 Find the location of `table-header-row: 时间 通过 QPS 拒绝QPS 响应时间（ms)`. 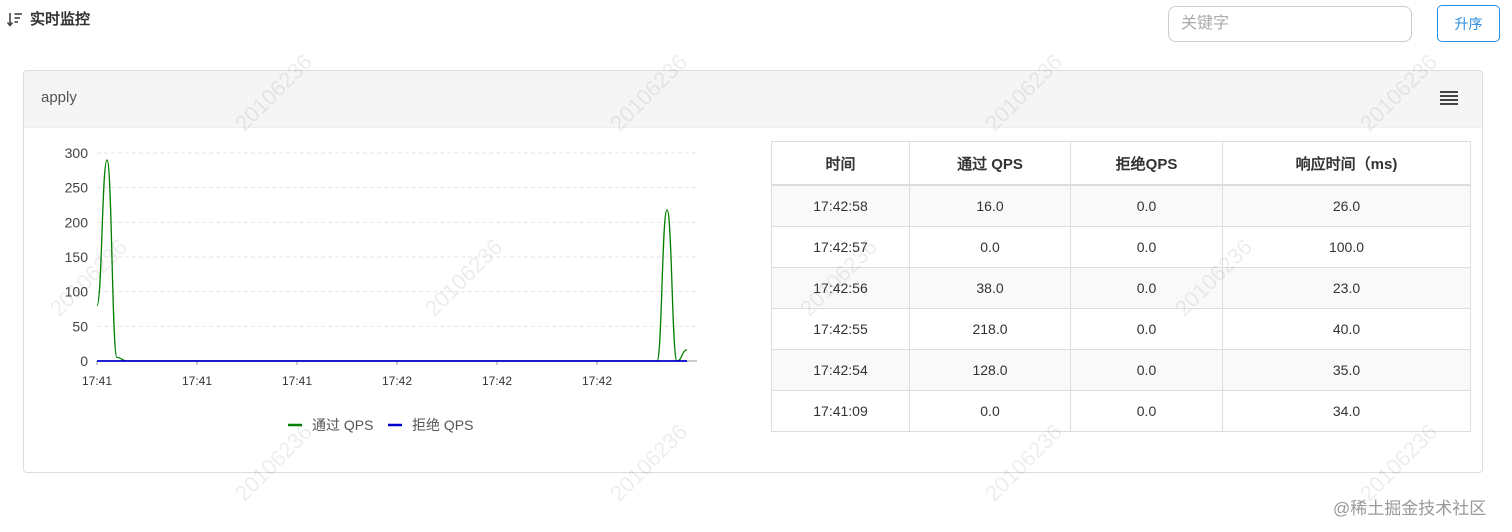

table-header-row: 时间 通过 QPS 拒绝QPS 响应时间（ms) is located at coordinates (1121, 163).